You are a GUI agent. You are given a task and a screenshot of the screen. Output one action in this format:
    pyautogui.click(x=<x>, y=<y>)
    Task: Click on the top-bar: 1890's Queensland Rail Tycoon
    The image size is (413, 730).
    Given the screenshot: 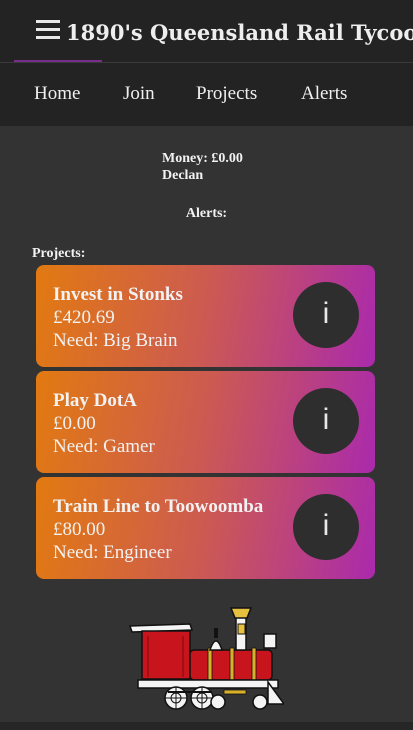 What is the action you would take?
    pyautogui.click(x=206, y=31)
    